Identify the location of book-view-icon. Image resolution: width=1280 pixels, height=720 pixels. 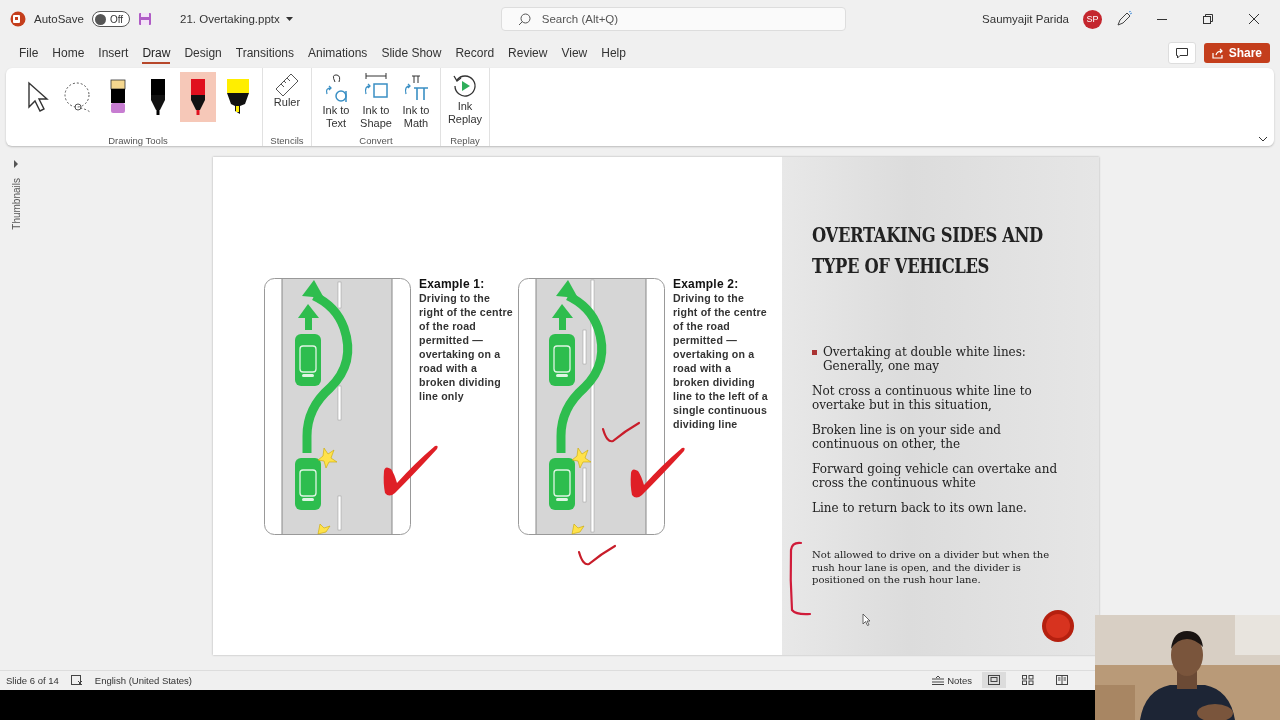
(1062, 680).